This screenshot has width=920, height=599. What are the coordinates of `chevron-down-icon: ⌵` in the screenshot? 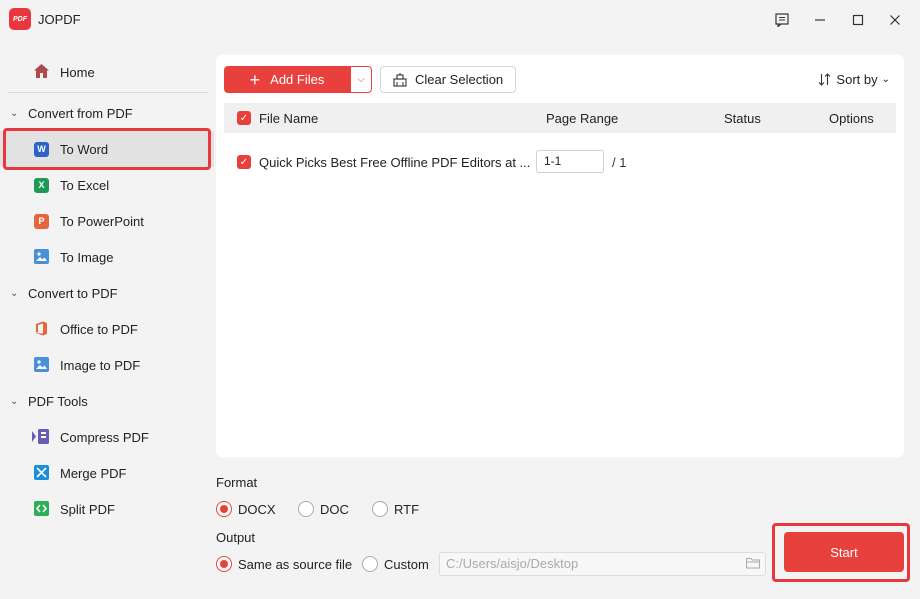 It's located at (361, 79).